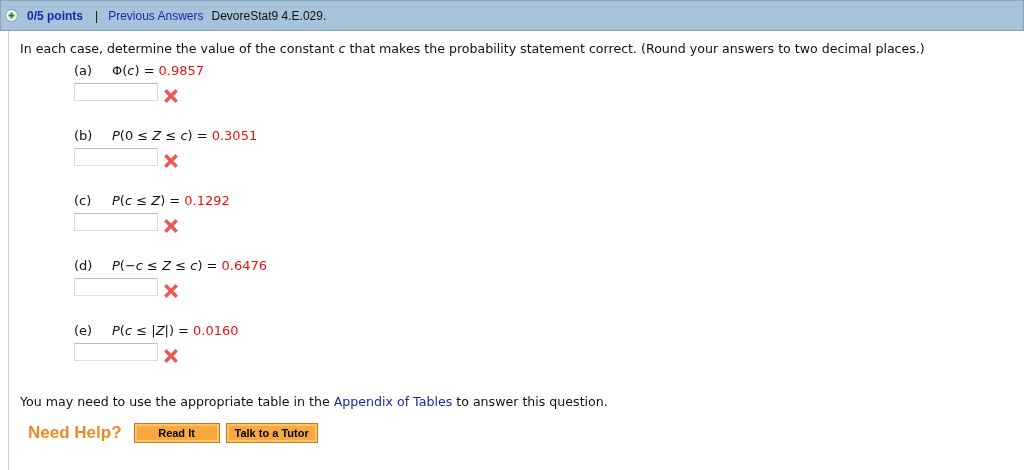 Image resolution: width=1024 pixels, height=470 pixels. What do you see at coordinates (234, 135) in the screenshot?
I see `target-value: 0.3051` at bounding box center [234, 135].